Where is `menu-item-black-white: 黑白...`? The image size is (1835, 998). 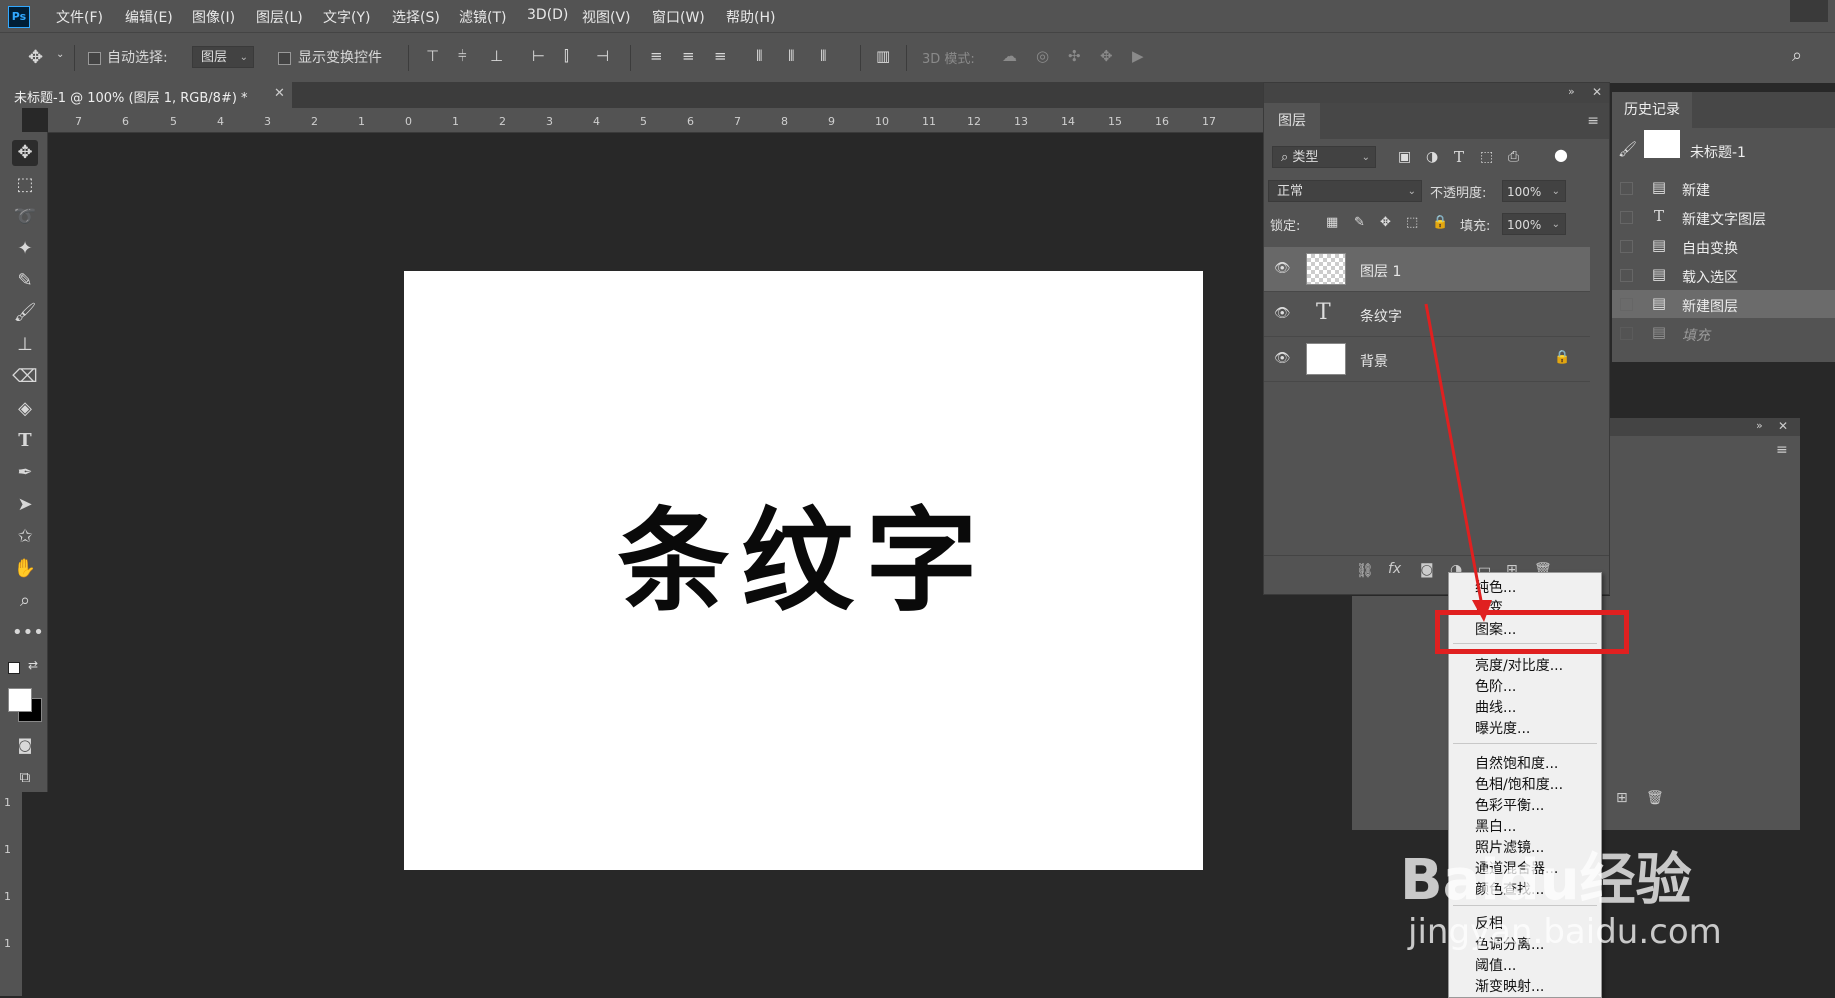
menu-item-black-white: 黑白... is located at coordinates (1495, 826).